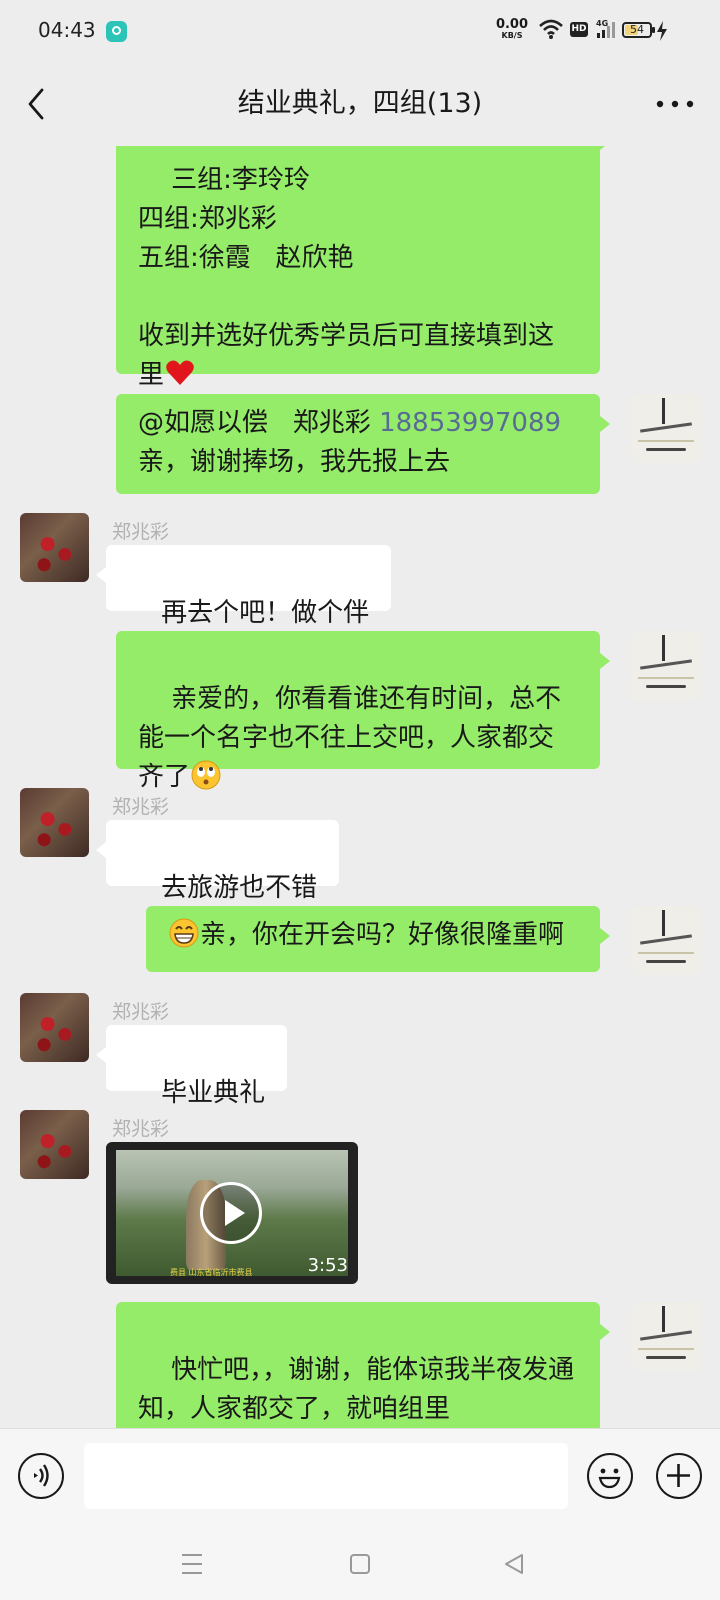 This screenshot has width=720, height=1600. Describe the element at coordinates (294, 462) in the screenshot. I see `message-text: 亲，谢谢捧场，我先报上去` at that location.